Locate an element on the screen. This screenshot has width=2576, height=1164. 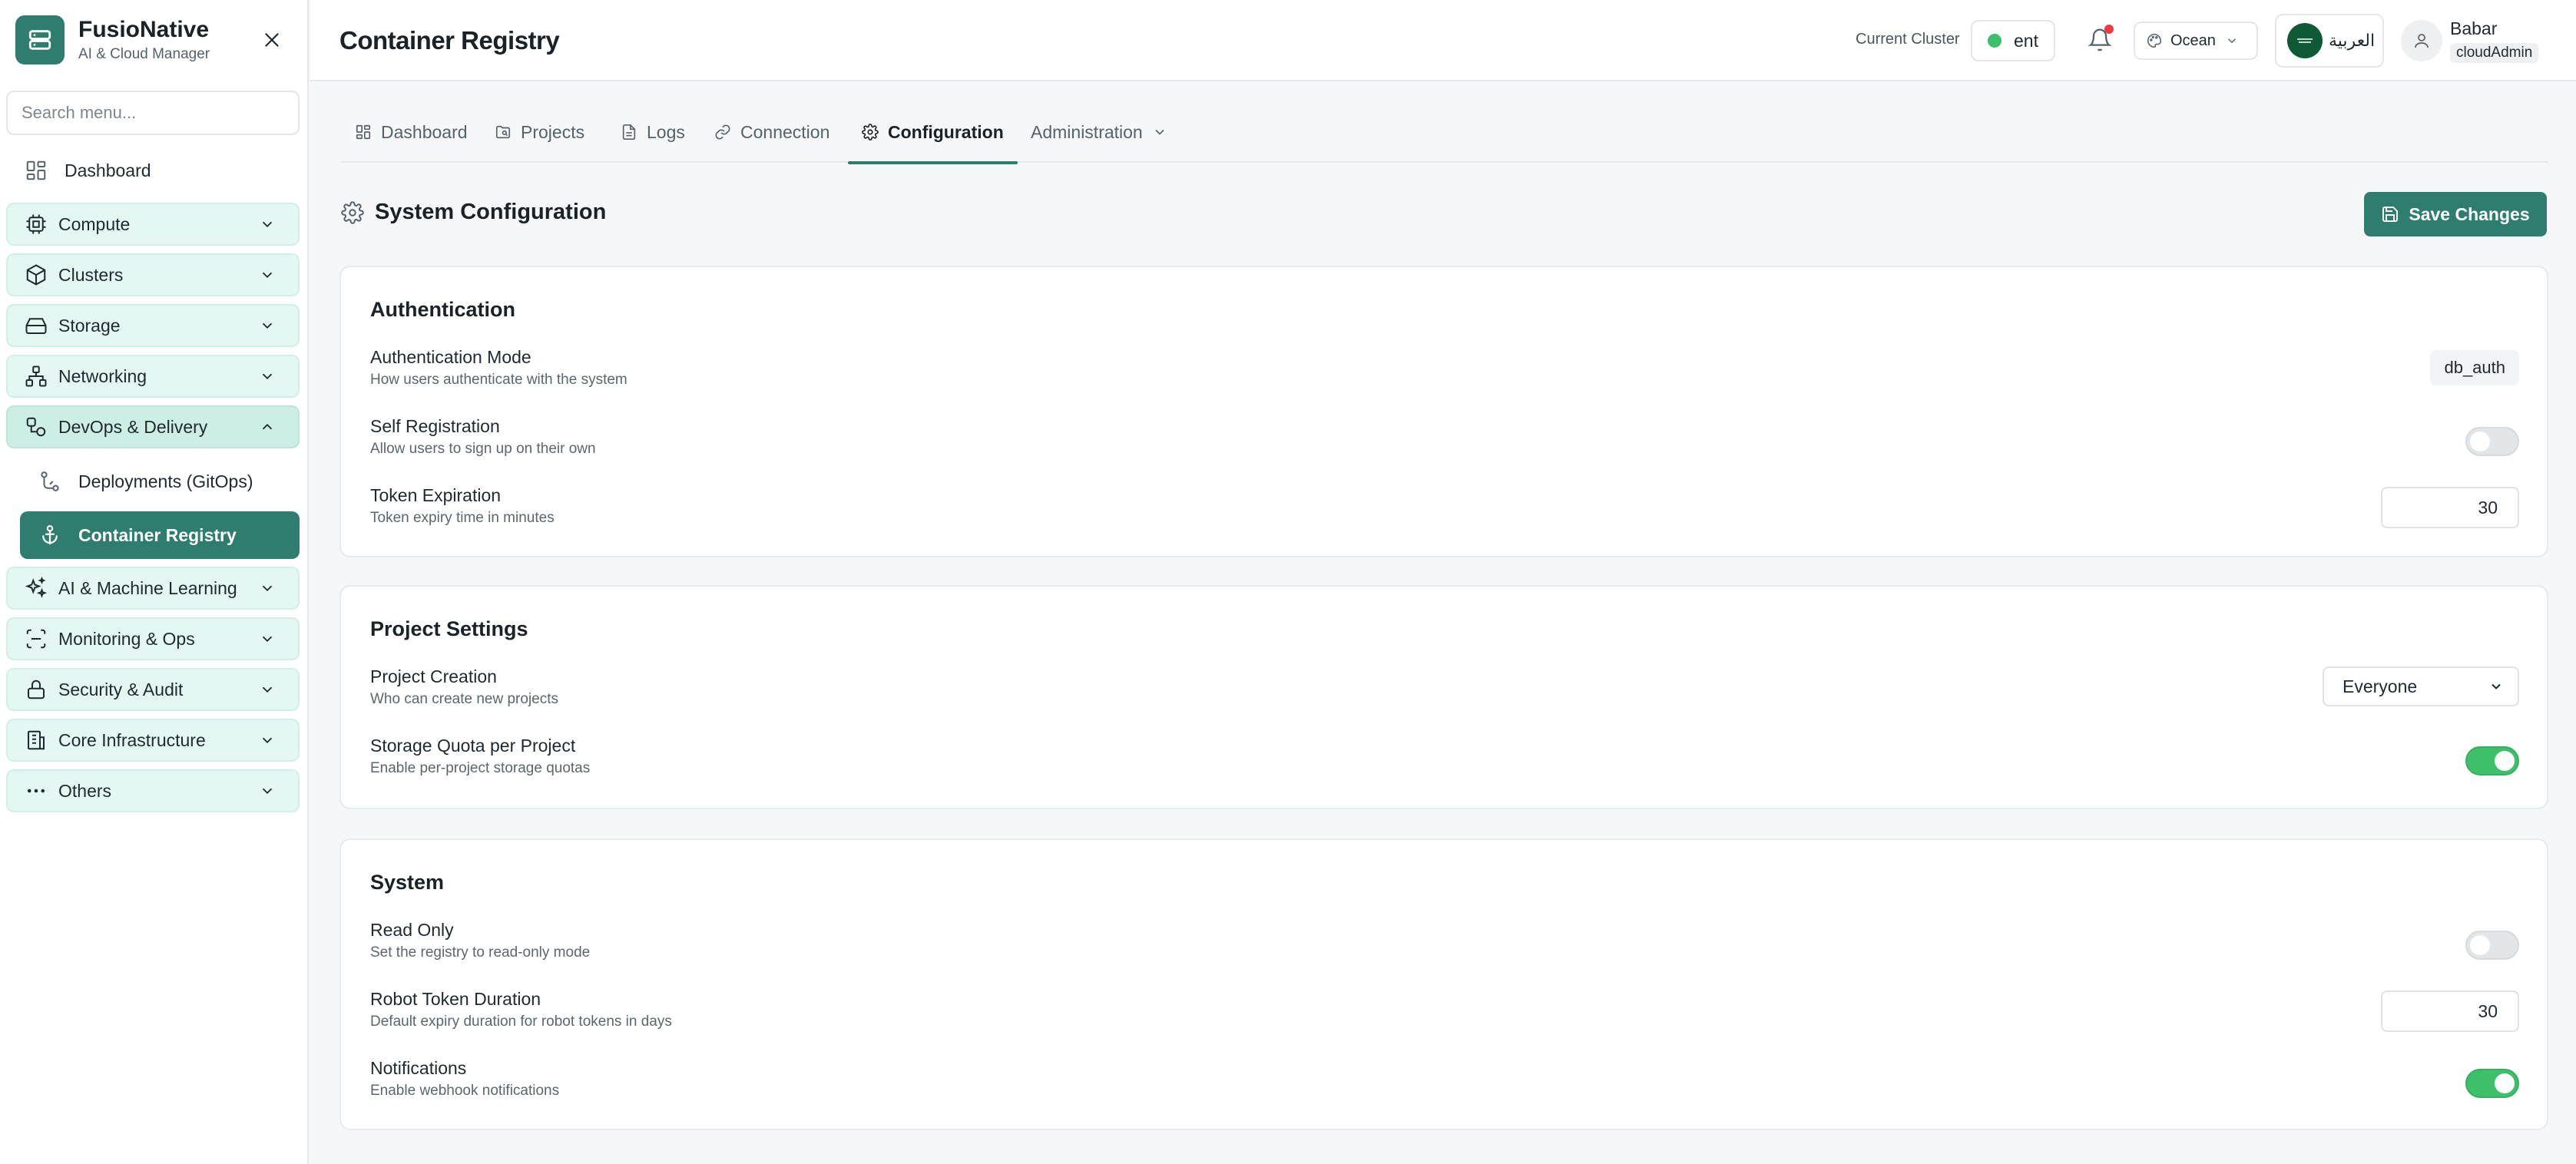
hard-drive-icon is located at coordinates (36, 325).